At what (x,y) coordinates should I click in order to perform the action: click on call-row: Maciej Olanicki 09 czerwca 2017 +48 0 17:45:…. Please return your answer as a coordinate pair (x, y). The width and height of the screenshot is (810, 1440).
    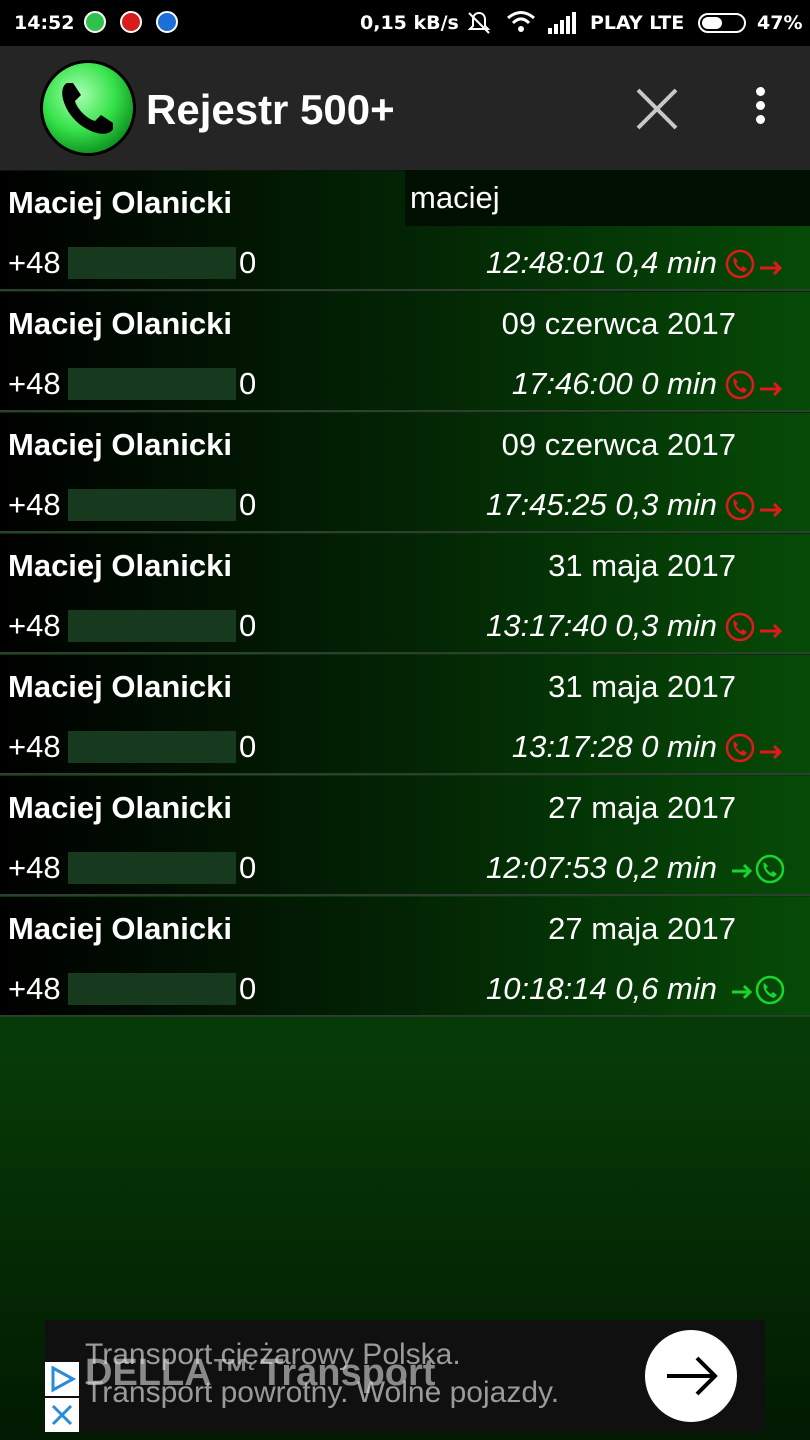
    Looking at the image, I should click on (405, 473).